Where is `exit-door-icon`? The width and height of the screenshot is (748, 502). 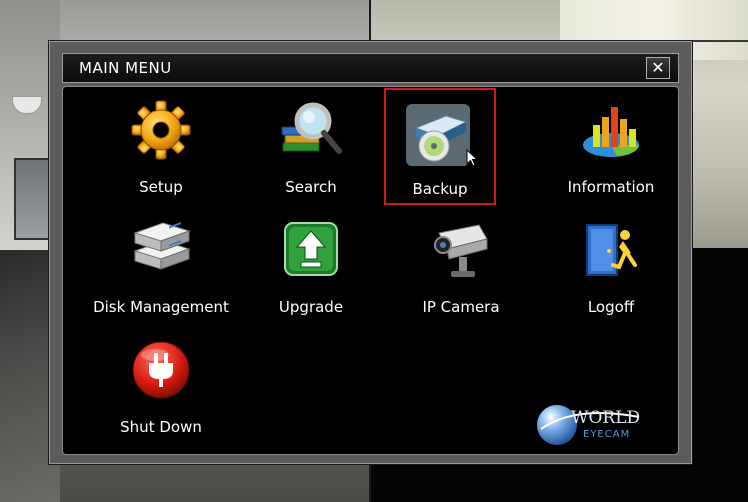 exit-door-icon is located at coordinates (611, 250).